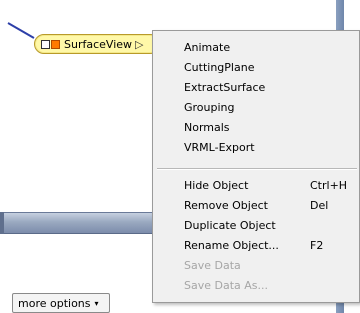 This screenshot has width=360, height=313. What do you see at coordinates (207, 127) in the screenshot?
I see `menu-item-label: Normals` at bounding box center [207, 127].